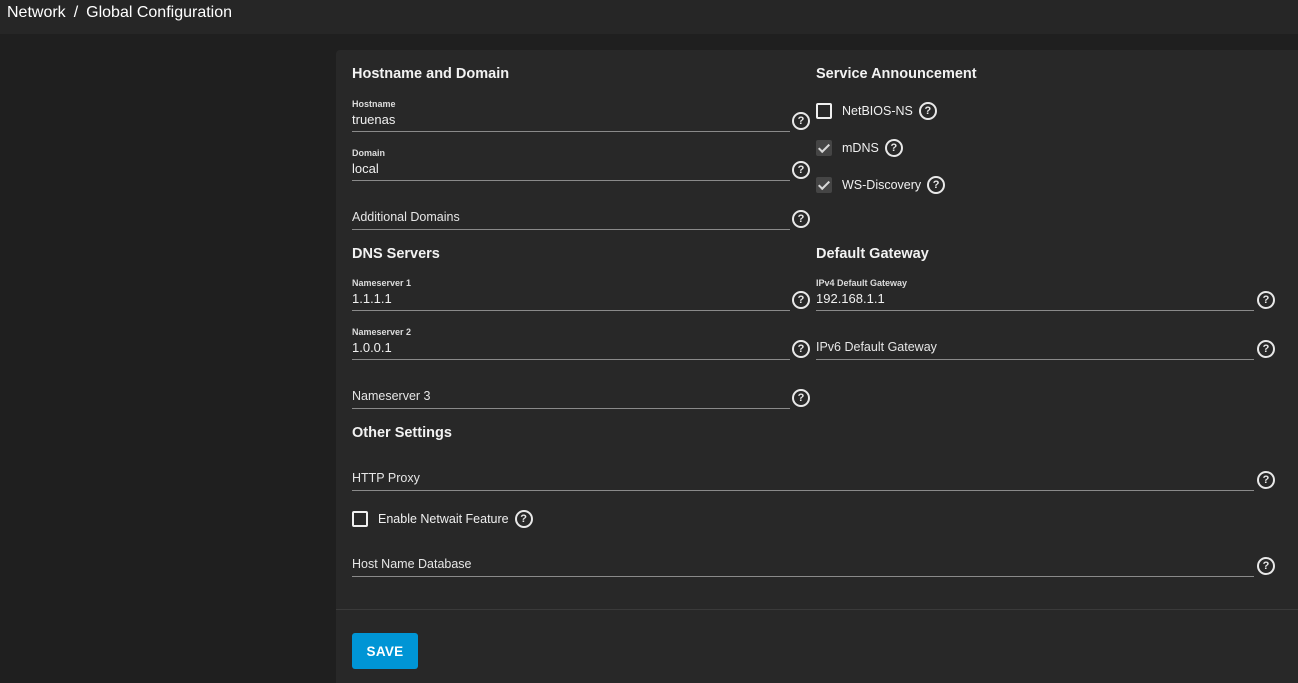 This screenshot has width=1298, height=683. I want to click on http-proxy-placeholder: HTTP Proxy, so click(386, 478).